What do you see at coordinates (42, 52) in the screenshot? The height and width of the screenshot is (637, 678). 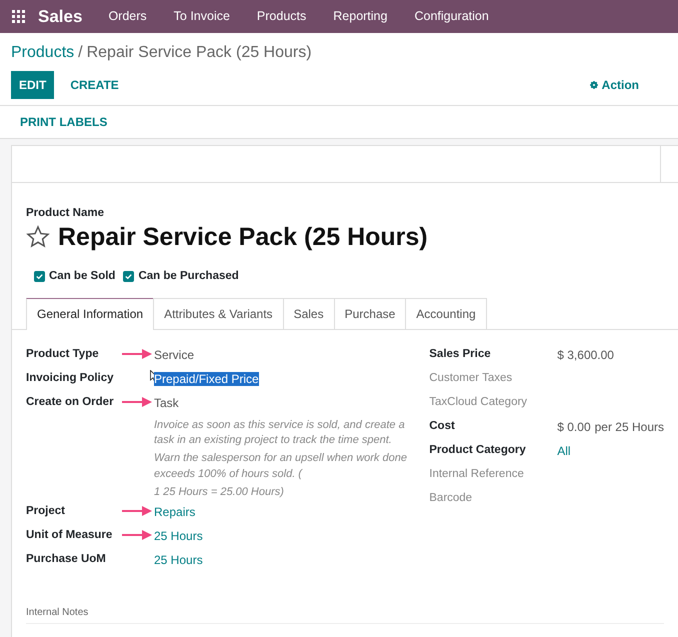 I see `breadcrumb-link: Products` at bounding box center [42, 52].